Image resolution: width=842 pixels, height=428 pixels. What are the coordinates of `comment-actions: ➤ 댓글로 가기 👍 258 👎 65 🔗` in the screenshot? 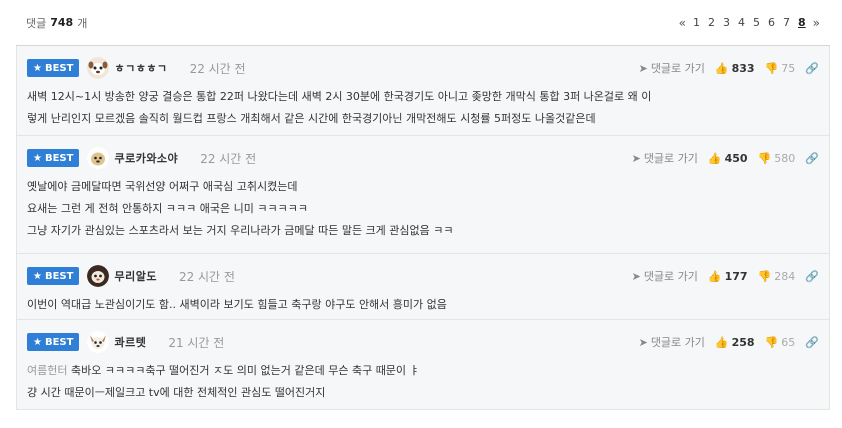 It's located at (729, 342).